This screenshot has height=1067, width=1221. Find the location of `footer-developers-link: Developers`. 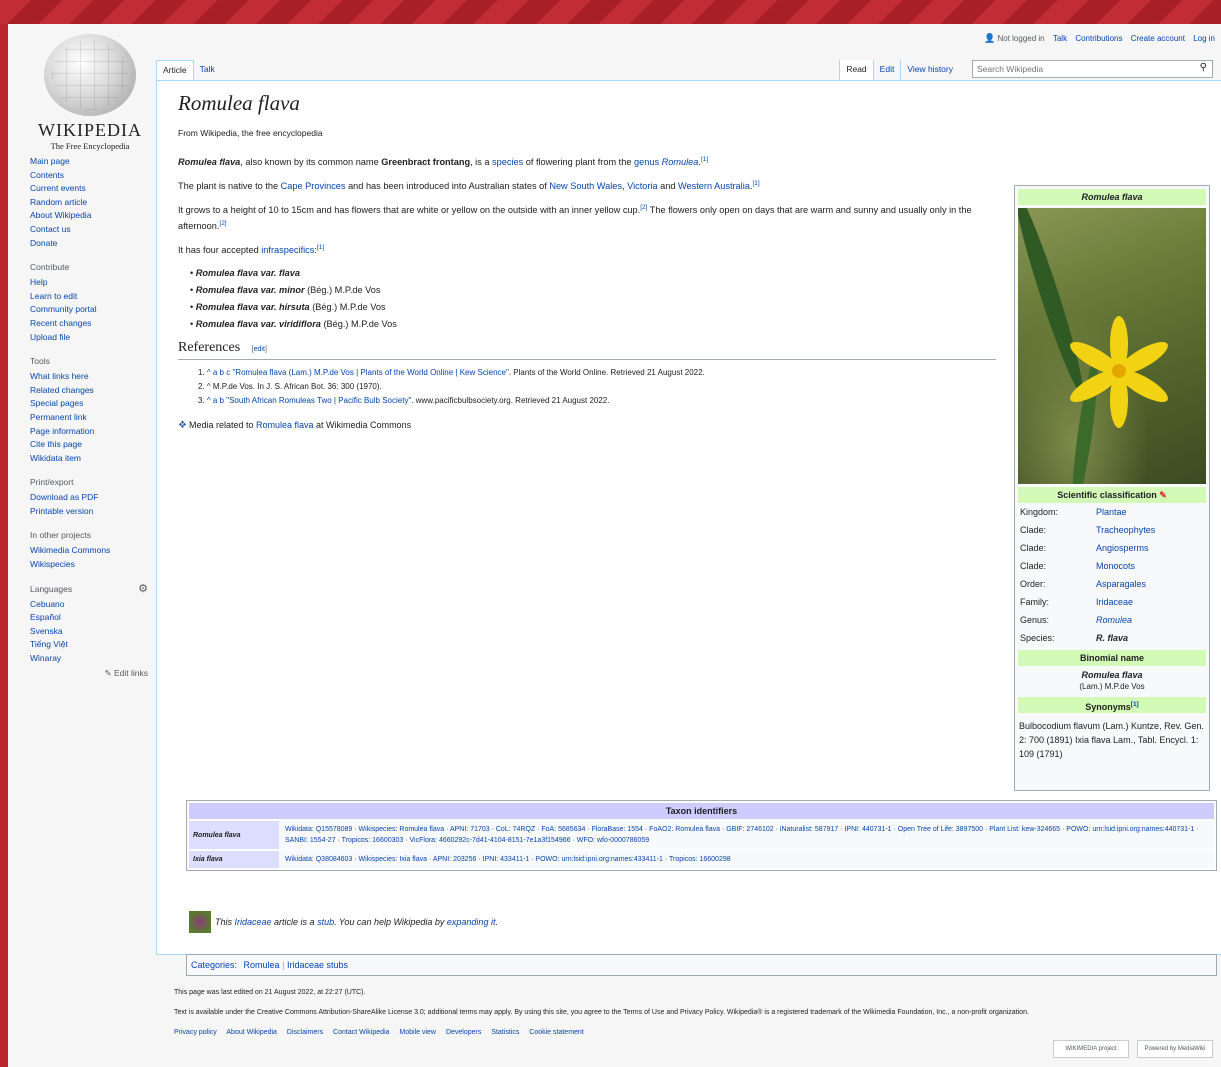

footer-developers-link: Developers is located at coordinates (463, 1032).